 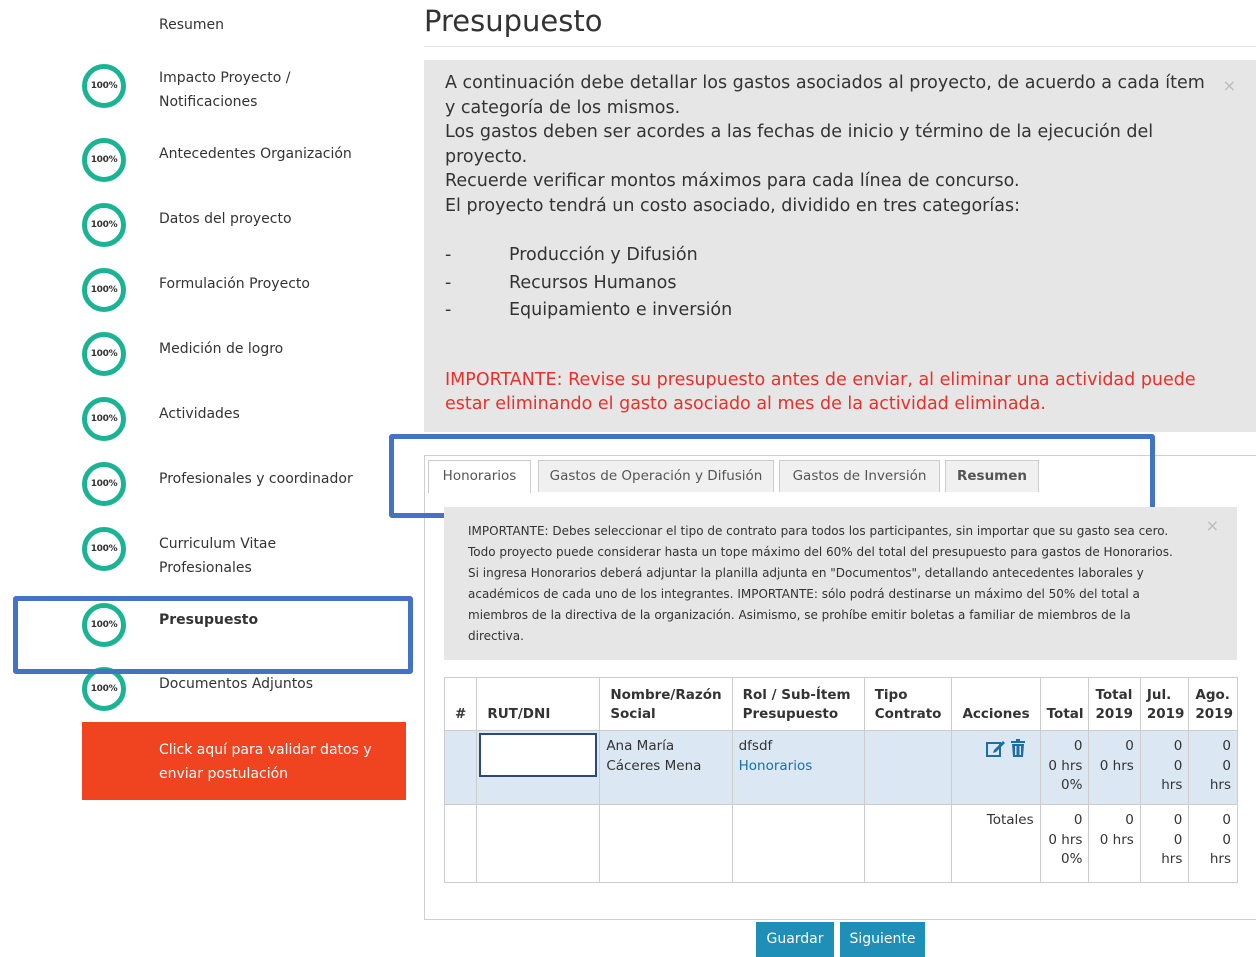 What do you see at coordinates (1064, 704) in the screenshot?
I see `column-header: Total` at bounding box center [1064, 704].